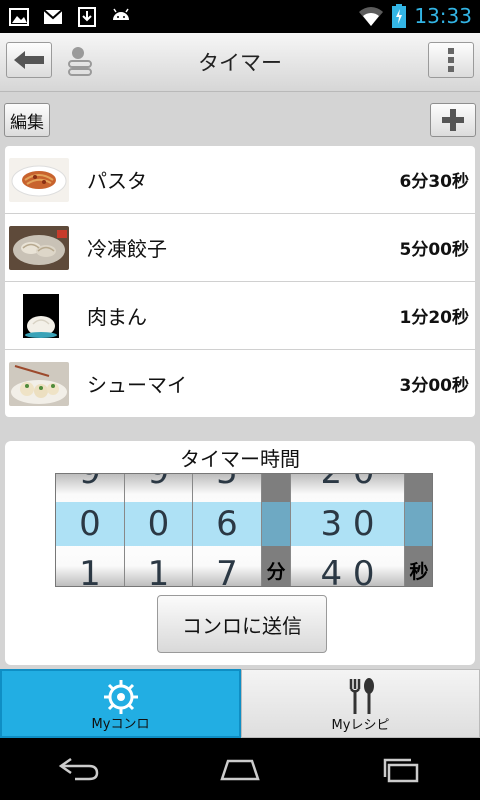  I want to click on system-nav-bar, so click(240, 769).